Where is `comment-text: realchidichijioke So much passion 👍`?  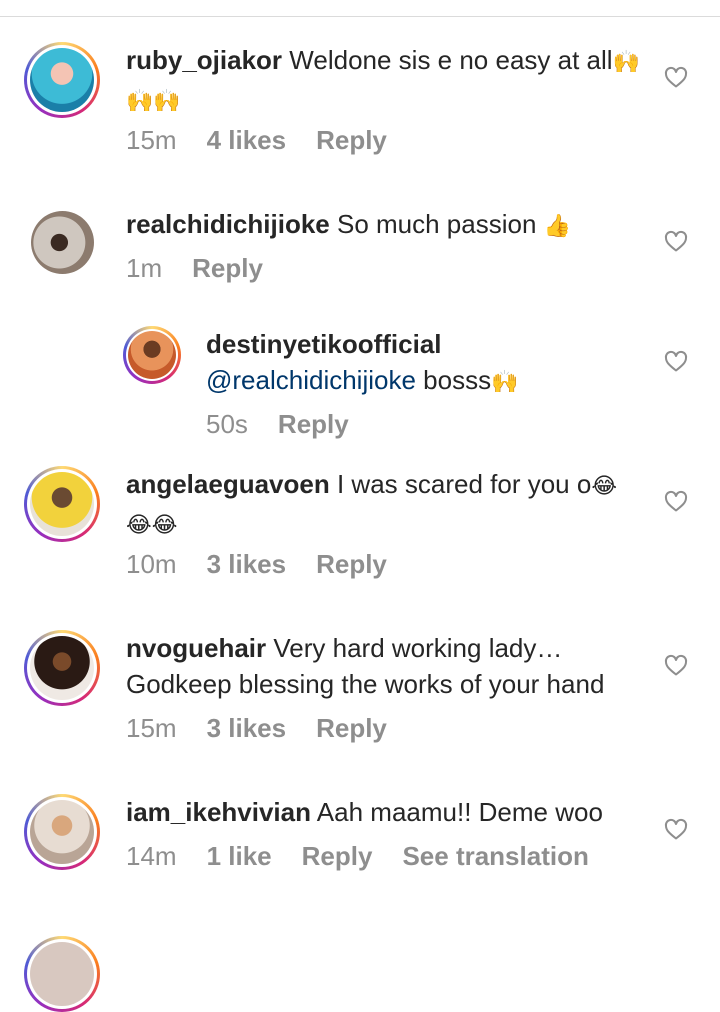 comment-text: realchidichijioke So much passion 👍 is located at coordinates (386, 225).